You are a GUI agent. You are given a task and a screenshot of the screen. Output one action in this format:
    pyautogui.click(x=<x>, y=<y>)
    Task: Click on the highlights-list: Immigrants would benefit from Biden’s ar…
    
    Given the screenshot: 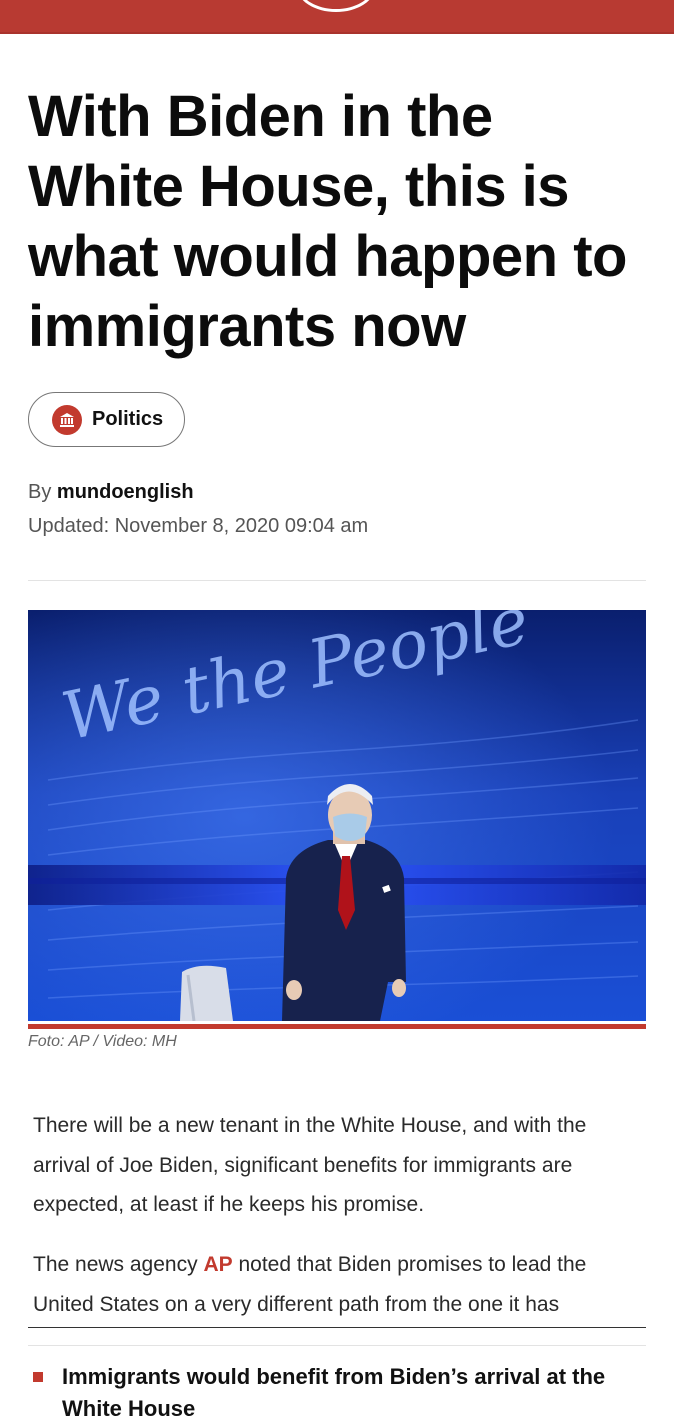 What is the action you would take?
    pyautogui.click(x=339, y=1393)
    